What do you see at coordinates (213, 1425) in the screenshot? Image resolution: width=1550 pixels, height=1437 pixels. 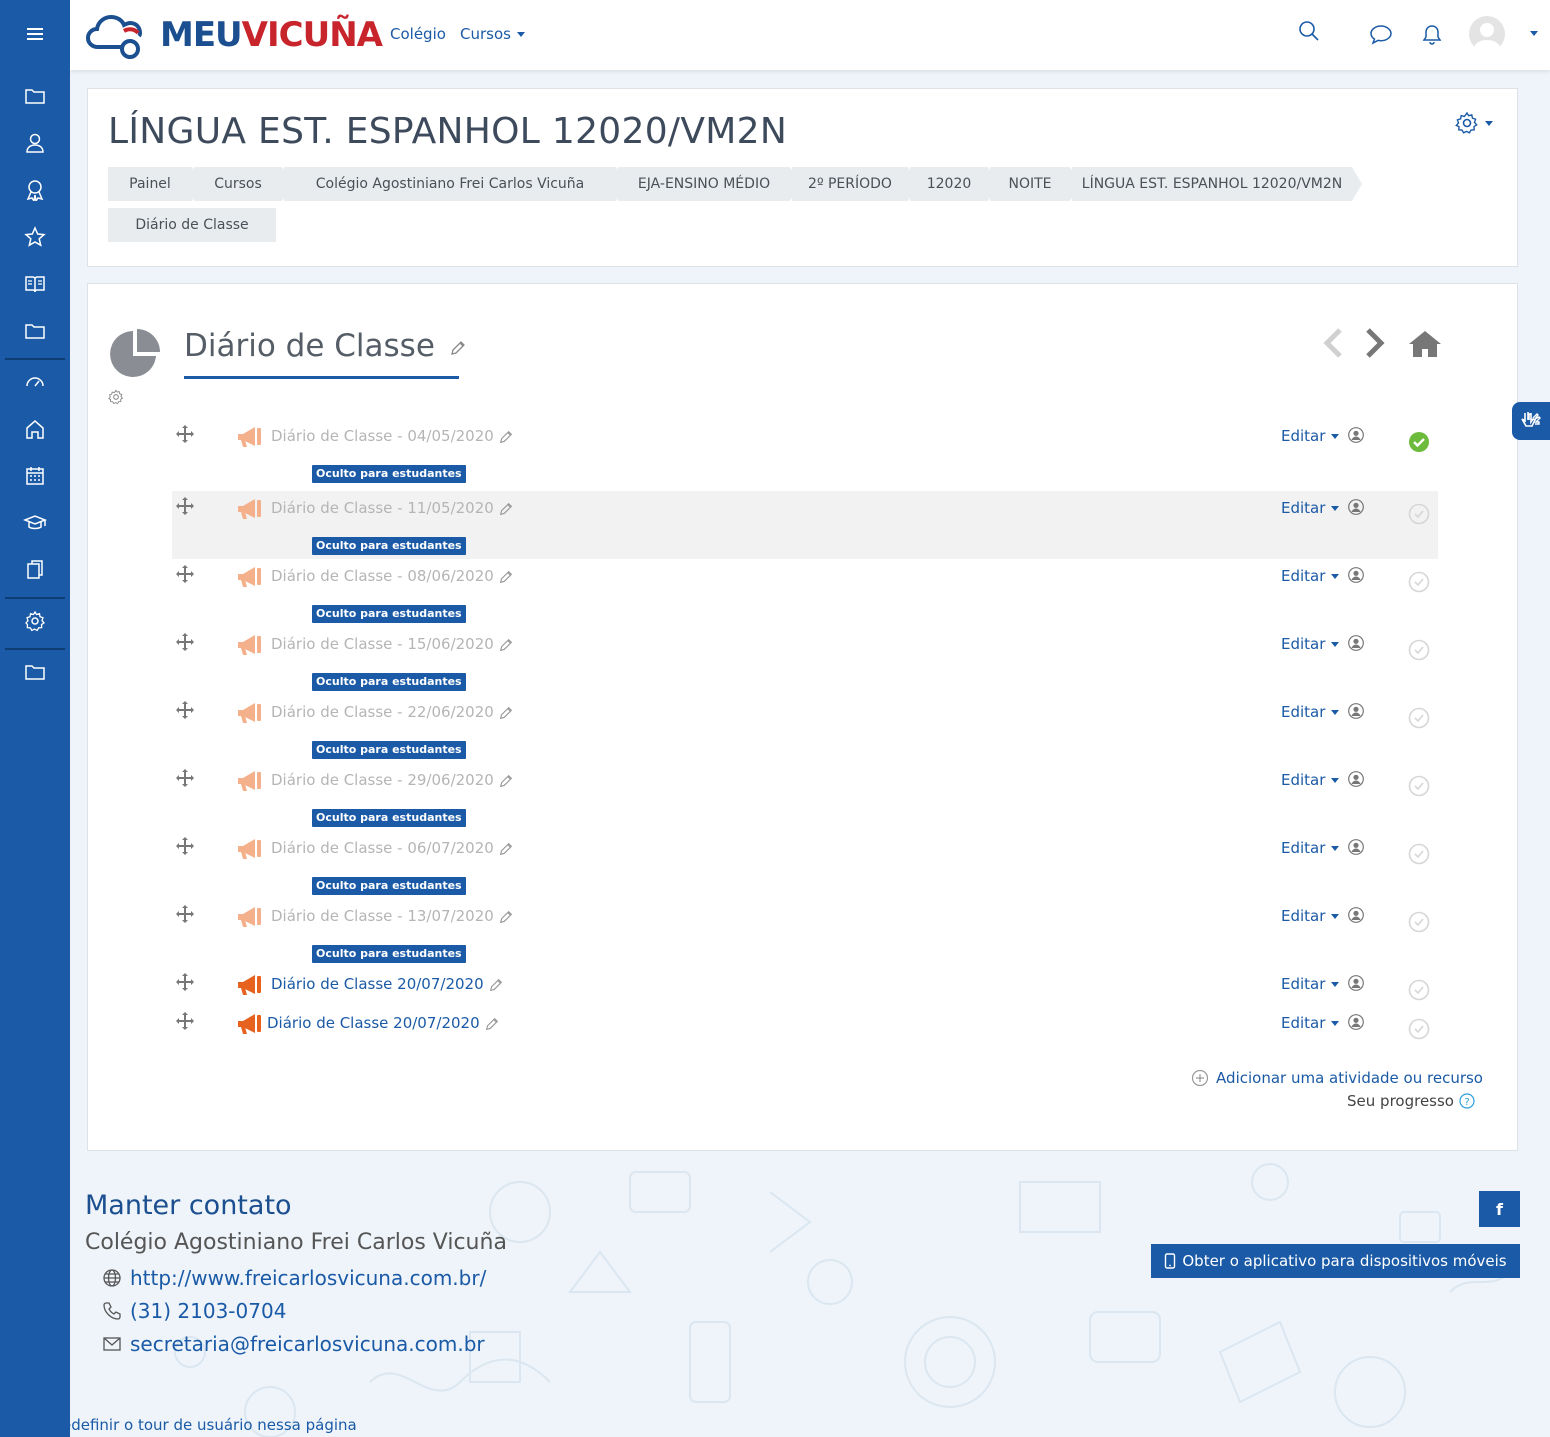 I see `reset-tour-link: edefinir o tour de usuário nessa página` at bounding box center [213, 1425].